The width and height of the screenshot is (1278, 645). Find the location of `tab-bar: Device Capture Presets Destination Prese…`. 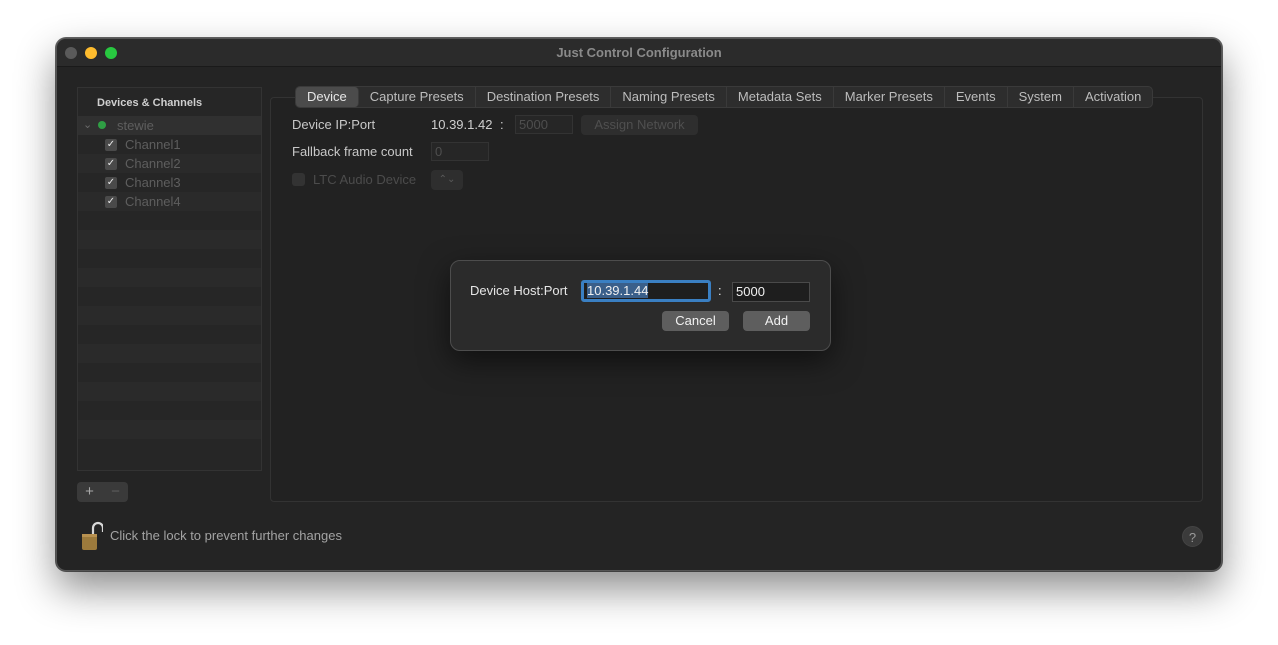

tab-bar: Device Capture Presets Destination Prese… is located at coordinates (724, 97).